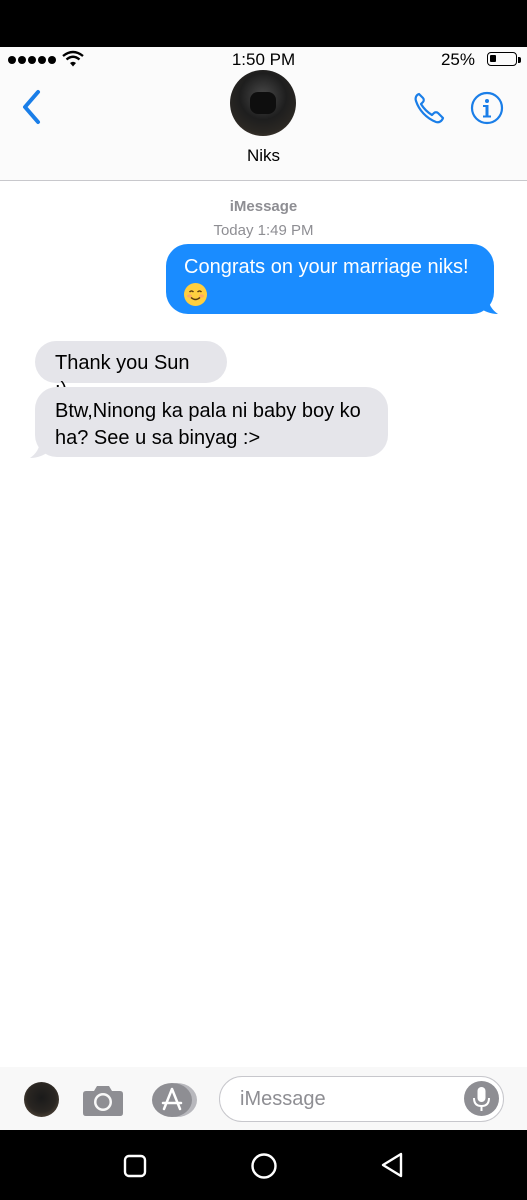  Describe the element at coordinates (195, 295) in the screenshot. I see `smiling-face-emoji-icon` at that location.